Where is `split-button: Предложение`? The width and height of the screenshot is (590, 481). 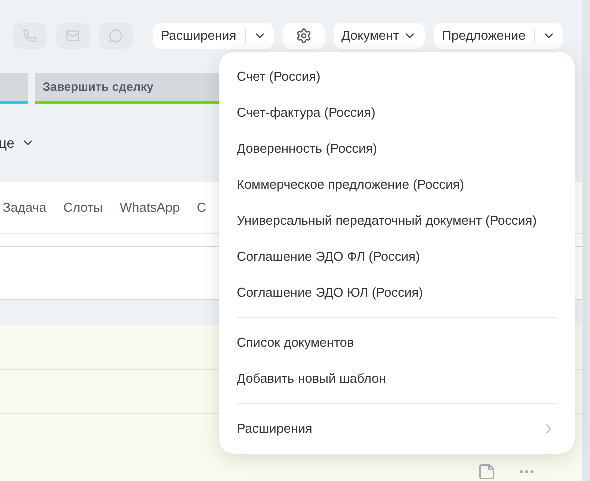
split-button: Предложение is located at coordinates (498, 36).